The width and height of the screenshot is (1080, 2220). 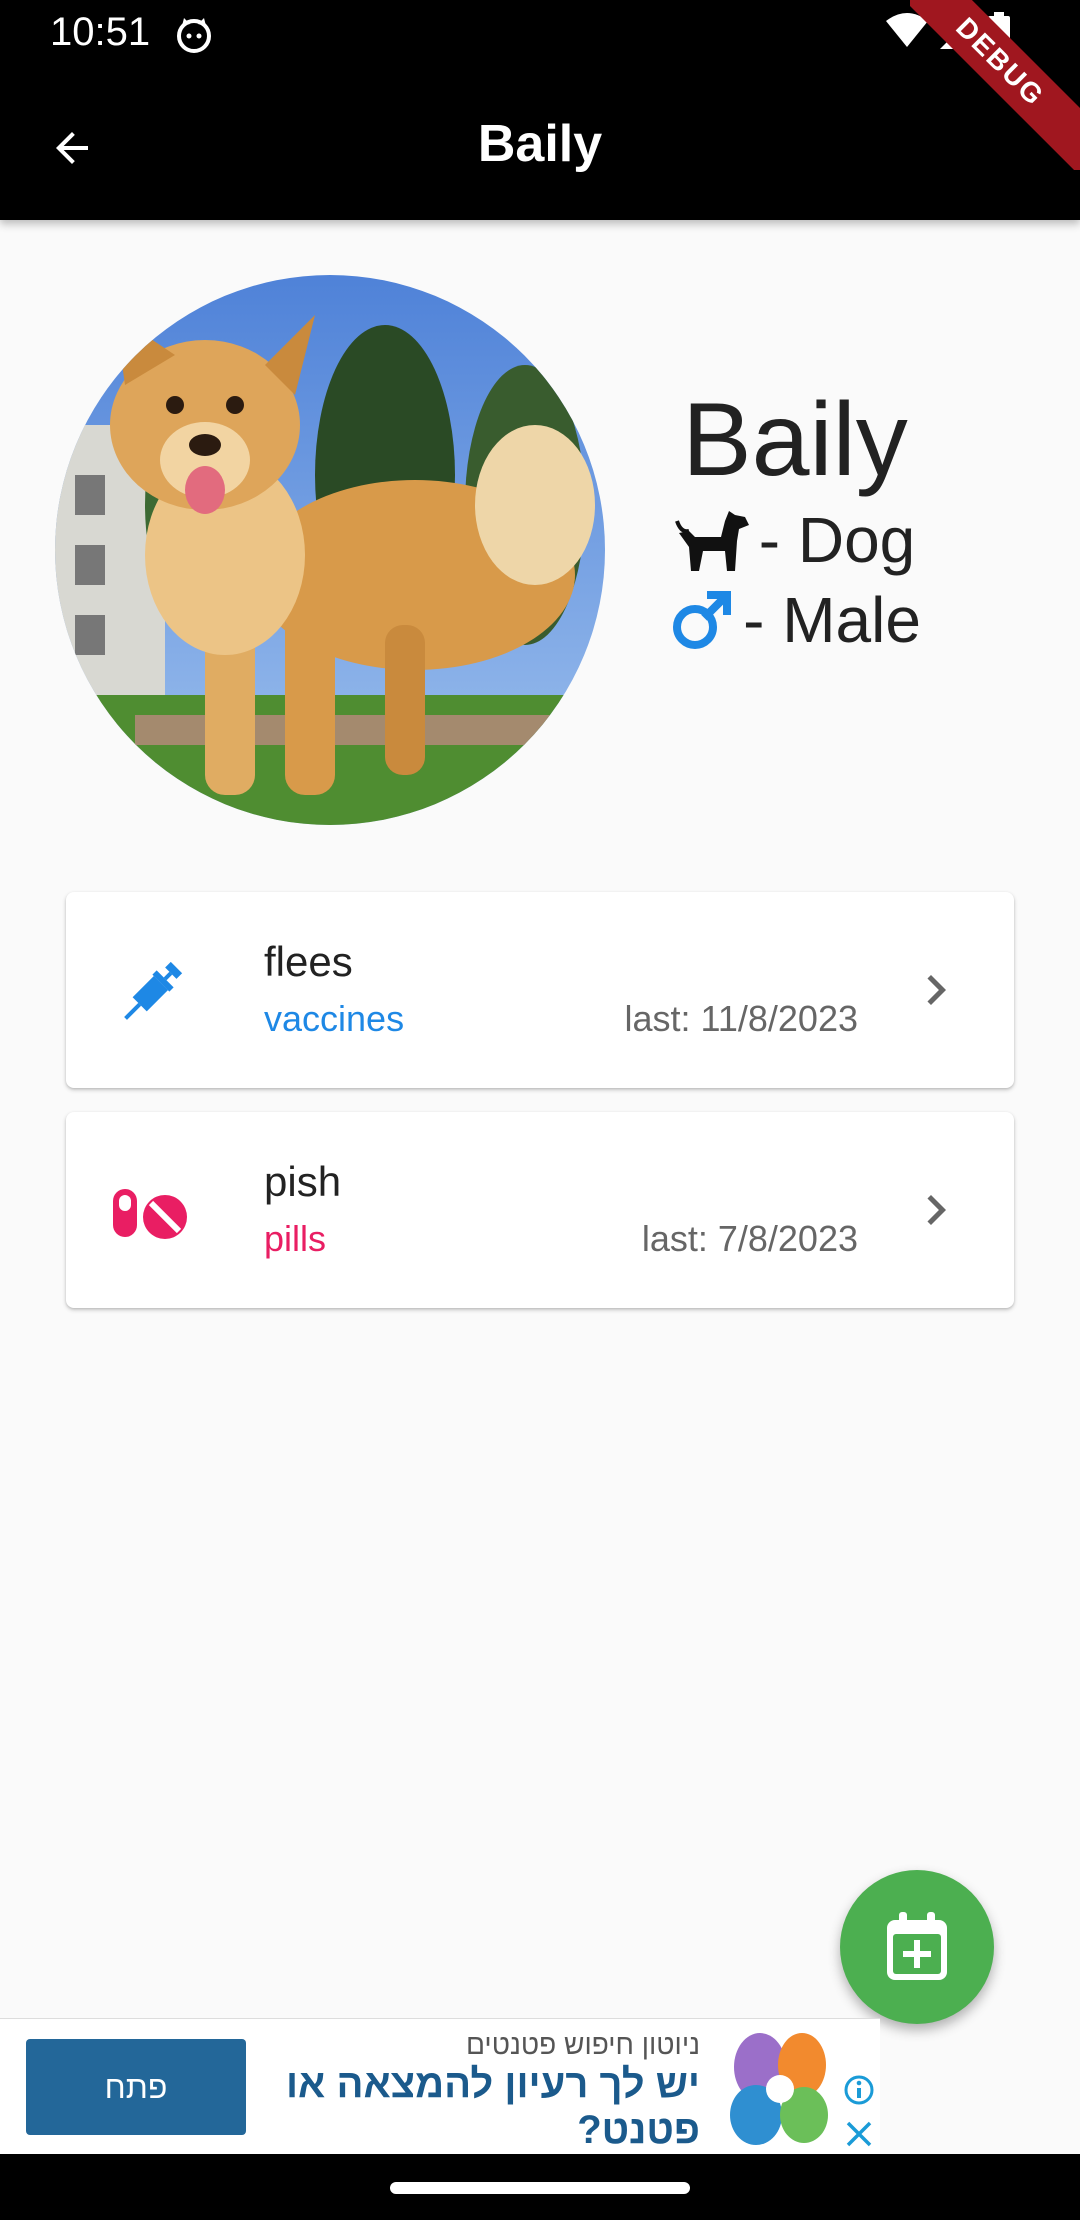 I want to click on record-type: pills, so click(x=295, y=1238).